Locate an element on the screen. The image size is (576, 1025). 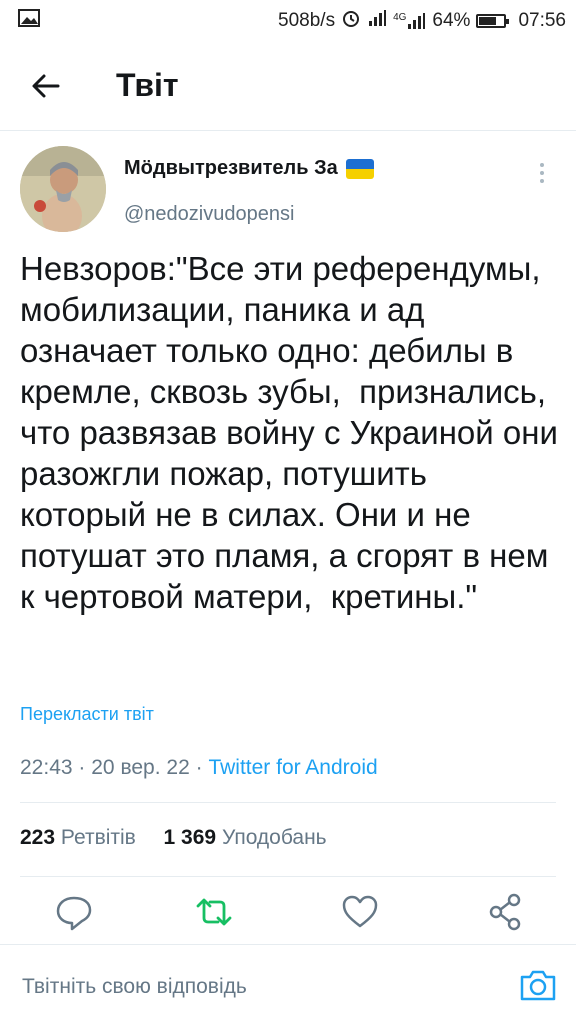
retweets-count: 223 is located at coordinates (38, 837).